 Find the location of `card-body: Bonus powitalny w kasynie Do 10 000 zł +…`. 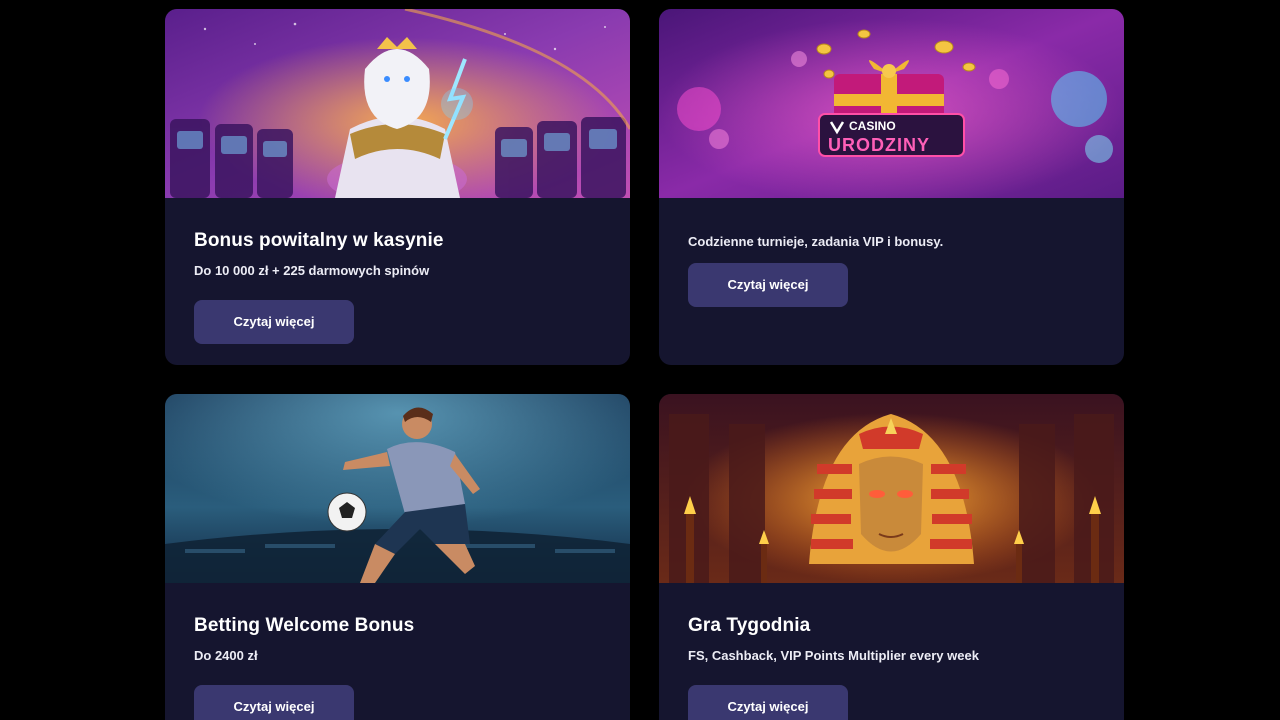

card-body: Bonus powitalny w kasynie Do 10 000 zł +… is located at coordinates (397, 287).